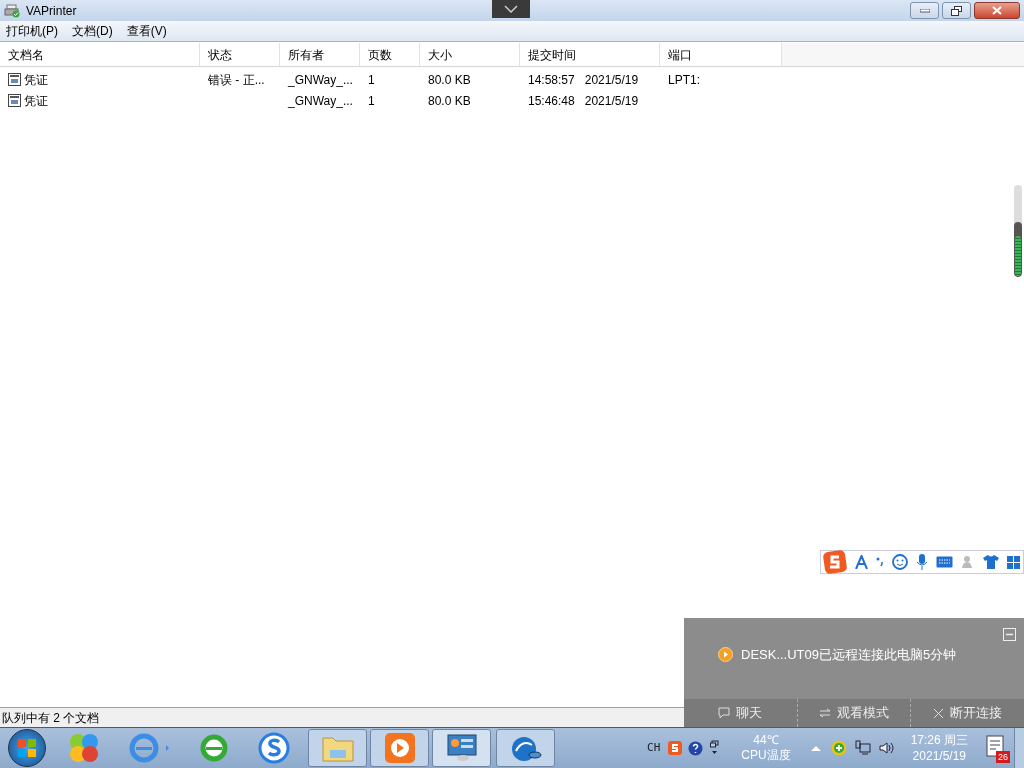 This screenshot has height=768, width=1024. What do you see at coordinates (1013, 562) in the screenshot?
I see `grid-icon` at bounding box center [1013, 562].